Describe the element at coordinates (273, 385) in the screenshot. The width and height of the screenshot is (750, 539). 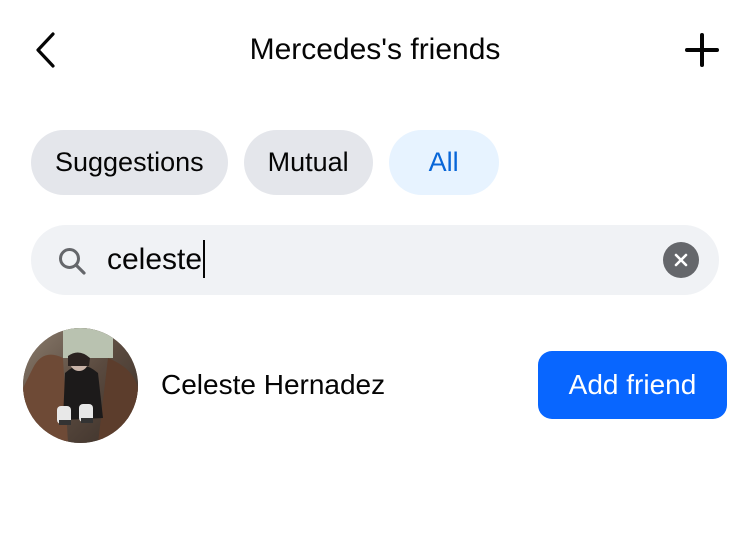
I see `friend-name: Celeste Hernadez` at that location.